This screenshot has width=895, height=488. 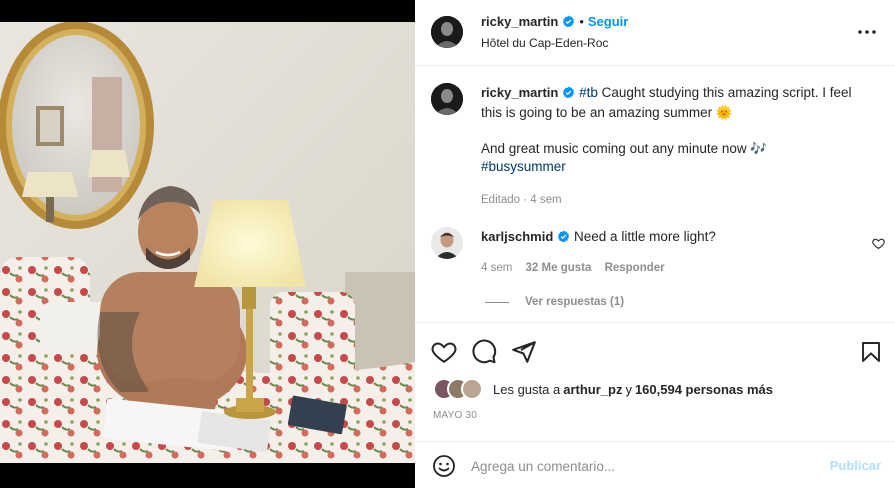 I want to click on likers-avatars, so click(x=461, y=389).